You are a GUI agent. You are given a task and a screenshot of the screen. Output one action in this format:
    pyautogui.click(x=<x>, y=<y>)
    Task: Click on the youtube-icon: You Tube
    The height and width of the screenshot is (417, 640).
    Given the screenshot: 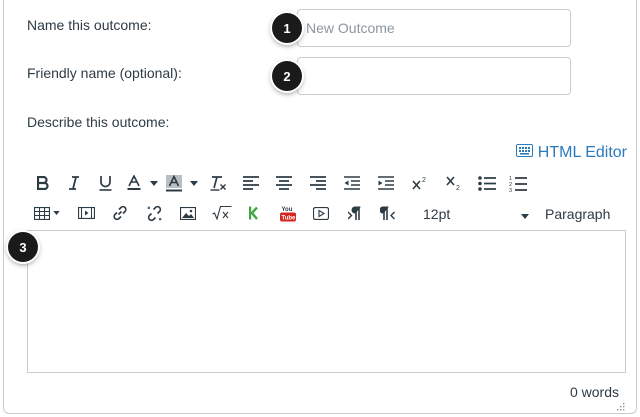 What is the action you would take?
    pyautogui.click(x=287, y=213)
    